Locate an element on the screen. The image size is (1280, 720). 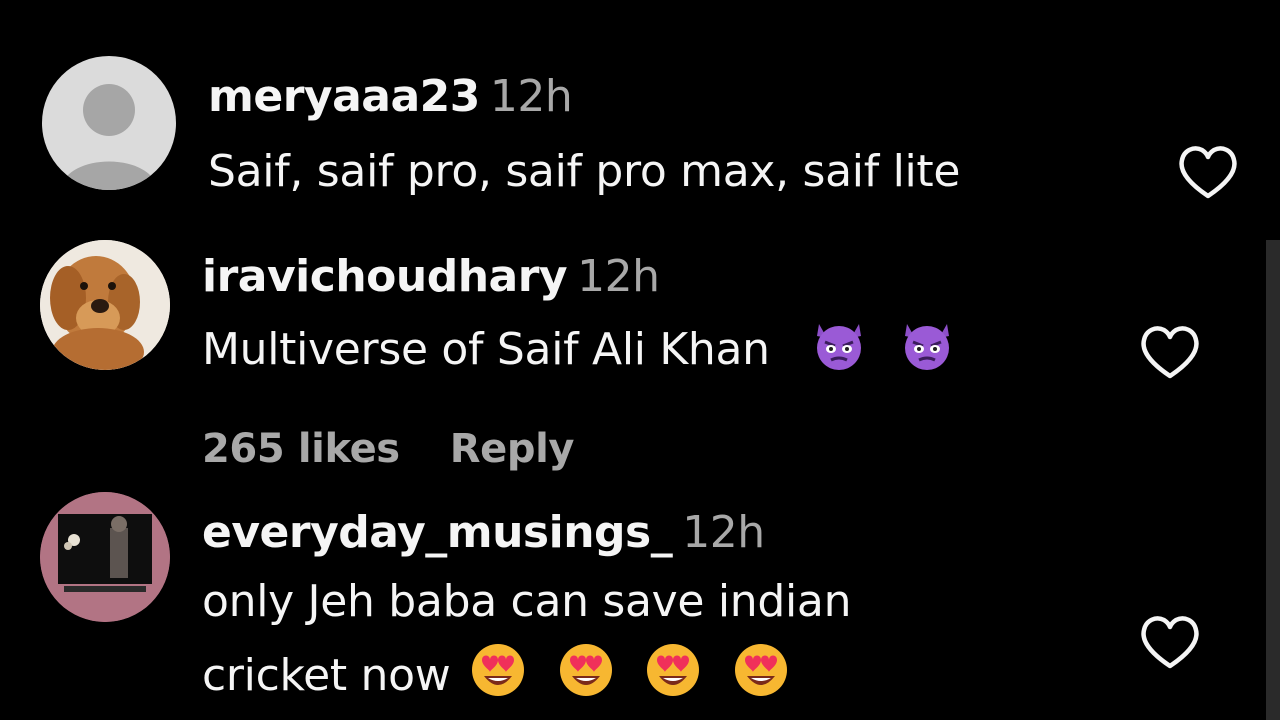
username: meryaaa23 is located at coordinates (344, 96).